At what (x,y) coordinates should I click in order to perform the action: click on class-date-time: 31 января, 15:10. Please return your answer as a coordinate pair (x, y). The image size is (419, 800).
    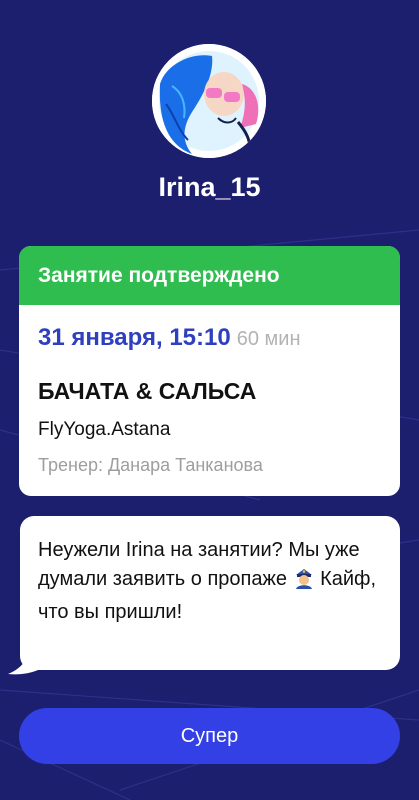
    Looking at the image, I should click on (134, 337).